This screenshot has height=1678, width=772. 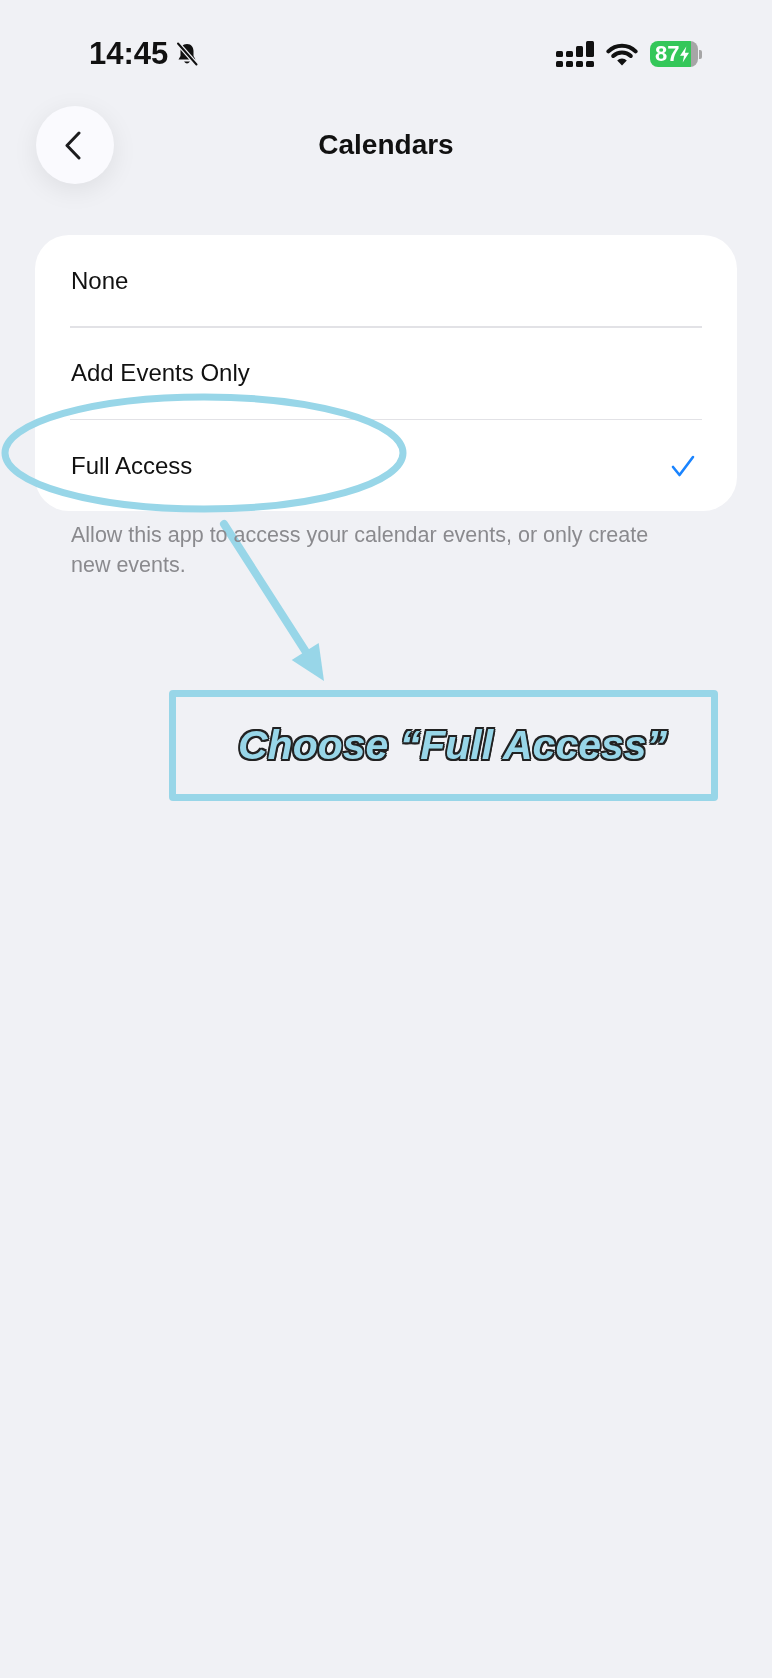 I want to click on callout-label: Choose “Full Access”, so click(x=443, y=745).